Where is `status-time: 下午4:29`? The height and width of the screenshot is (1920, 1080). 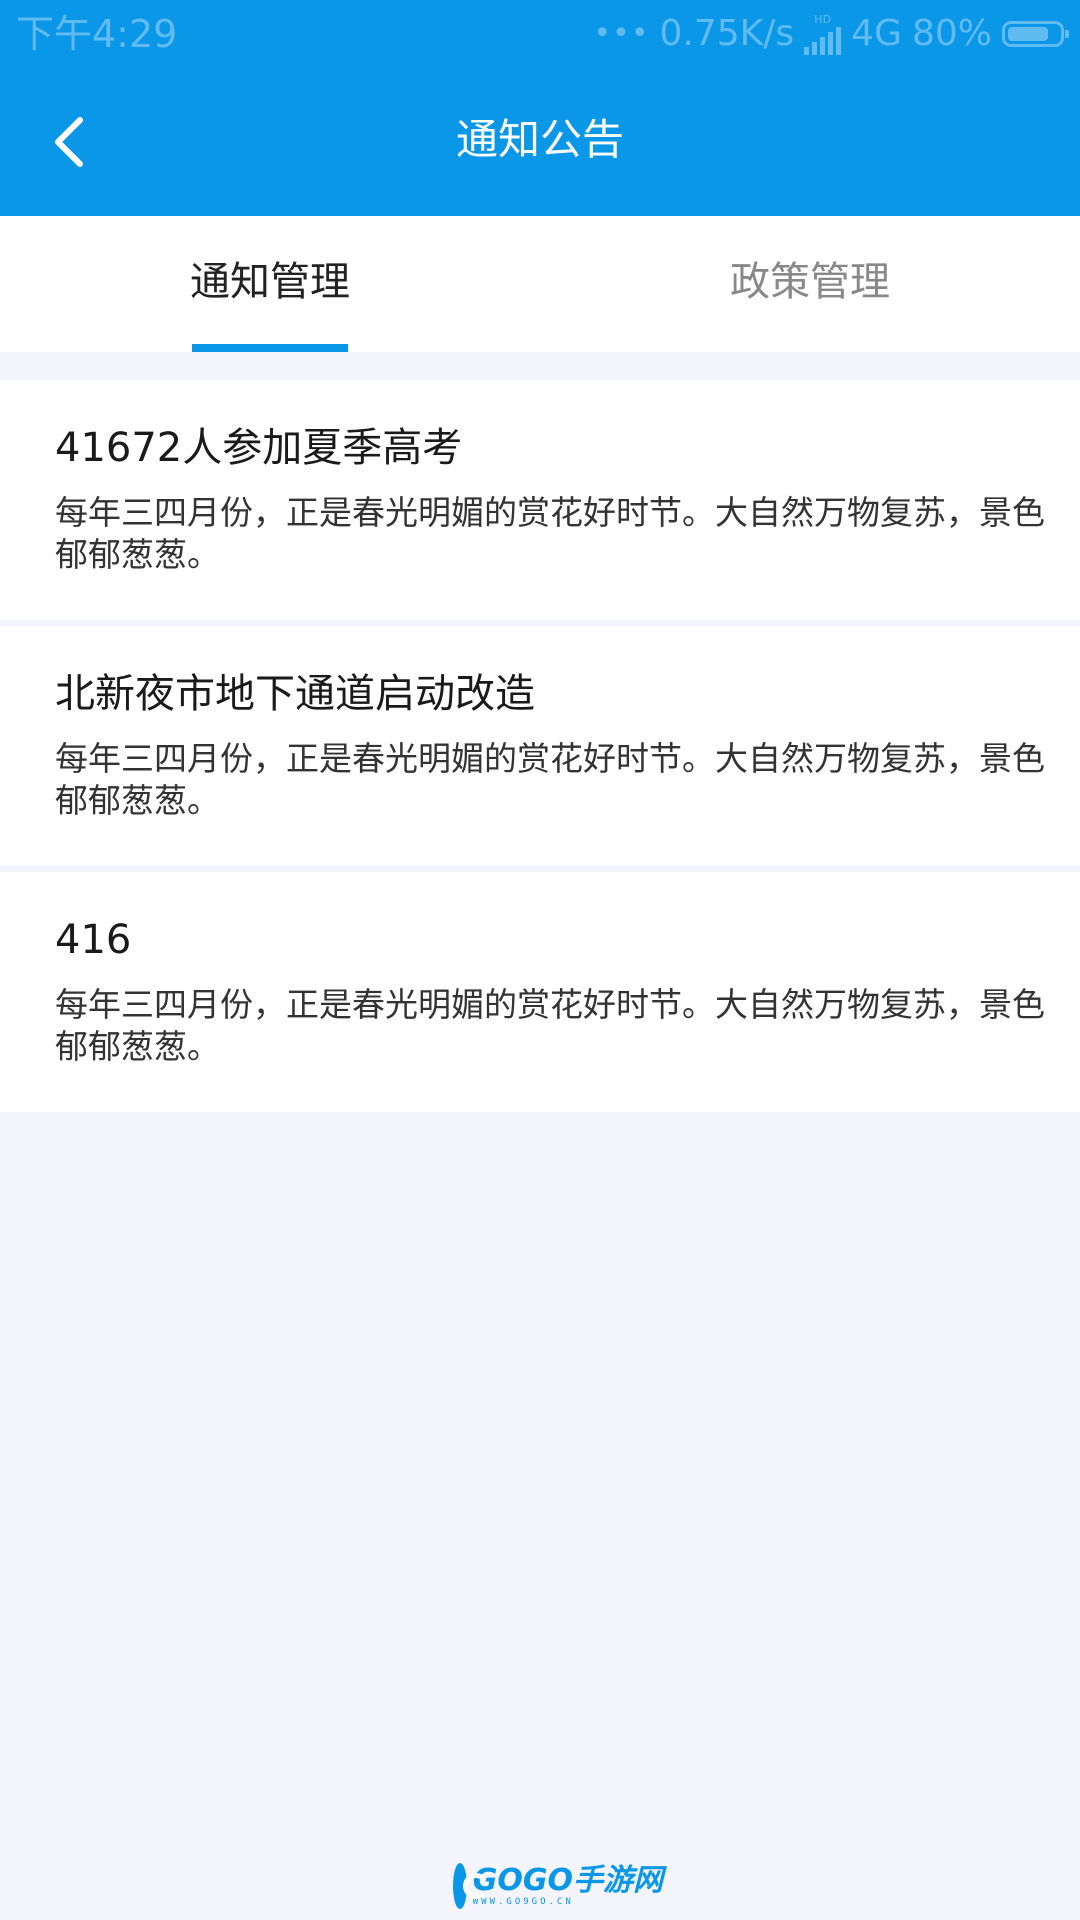
status-time: 下午4:29 is located at coordinates (97, 34).